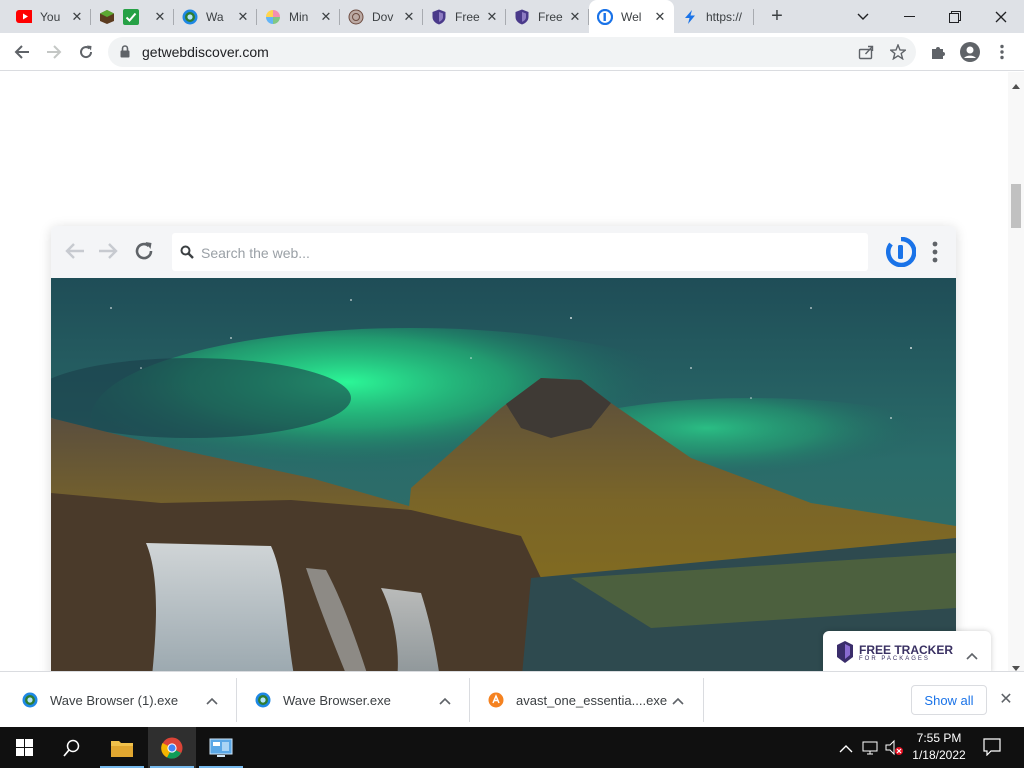  I want to click on extensions-button, so click(938, 52).